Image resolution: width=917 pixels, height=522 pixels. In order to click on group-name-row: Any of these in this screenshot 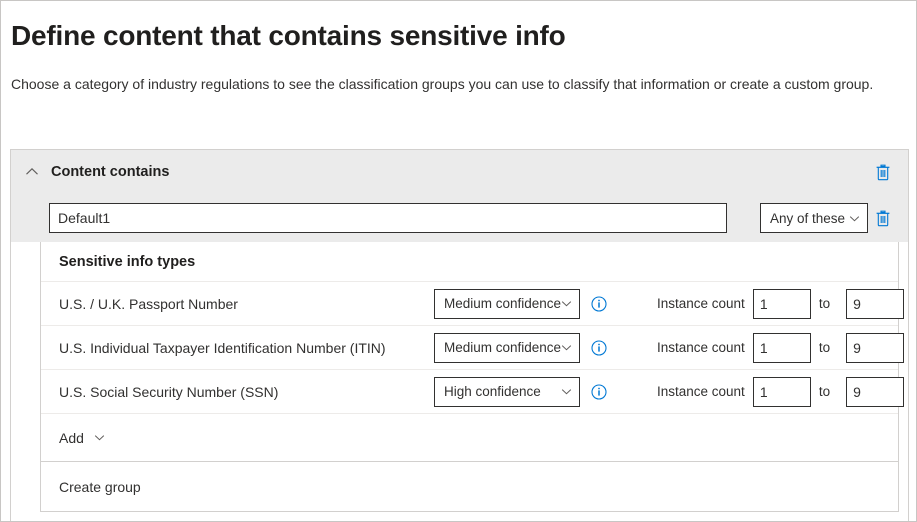, I will do `click(459, 218)`.